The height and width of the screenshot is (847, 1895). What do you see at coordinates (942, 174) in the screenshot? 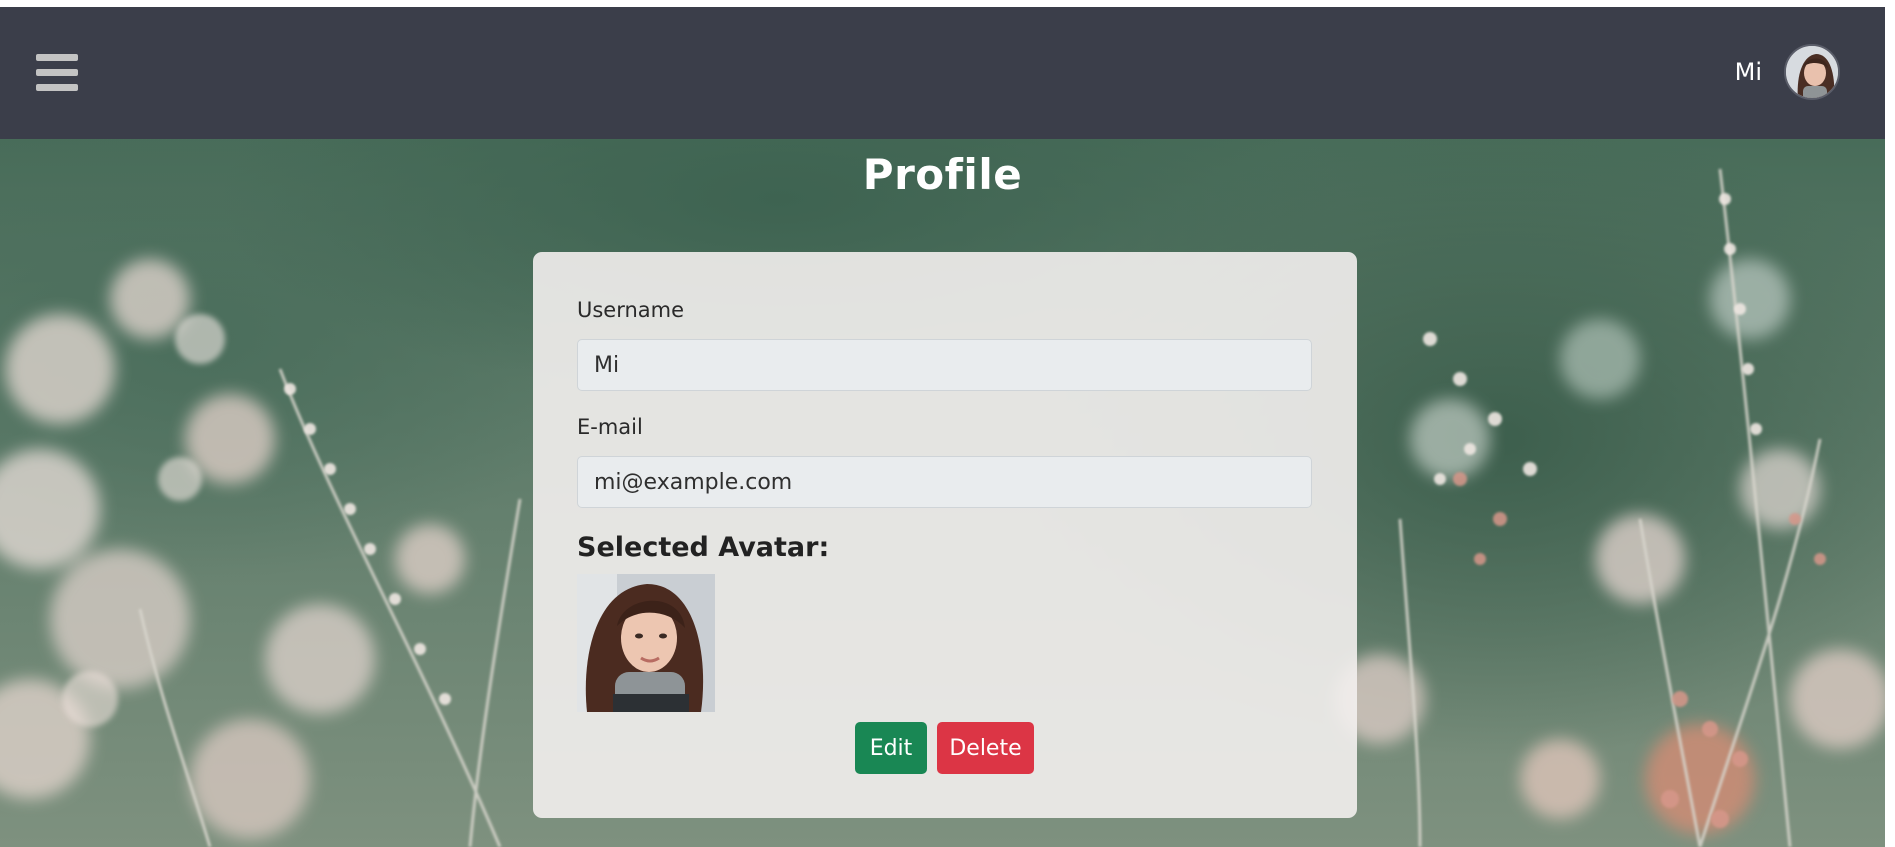
I see `page-title: Profile` at bounding box center [942, 174].